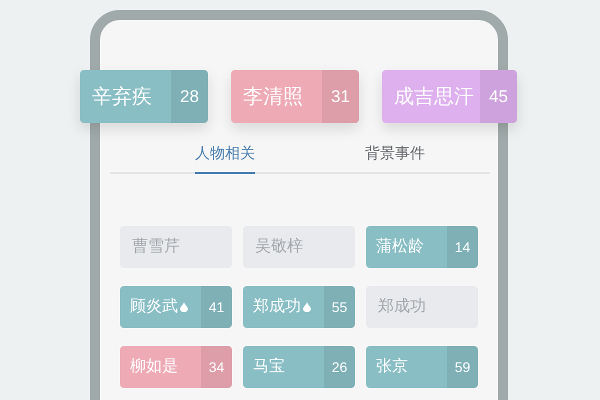 The image size is (600, 400). What do you see at coordinates (422, 307) in the screenshot?
I see `person-tag: 郑成功` at bounding box center [422, 307].